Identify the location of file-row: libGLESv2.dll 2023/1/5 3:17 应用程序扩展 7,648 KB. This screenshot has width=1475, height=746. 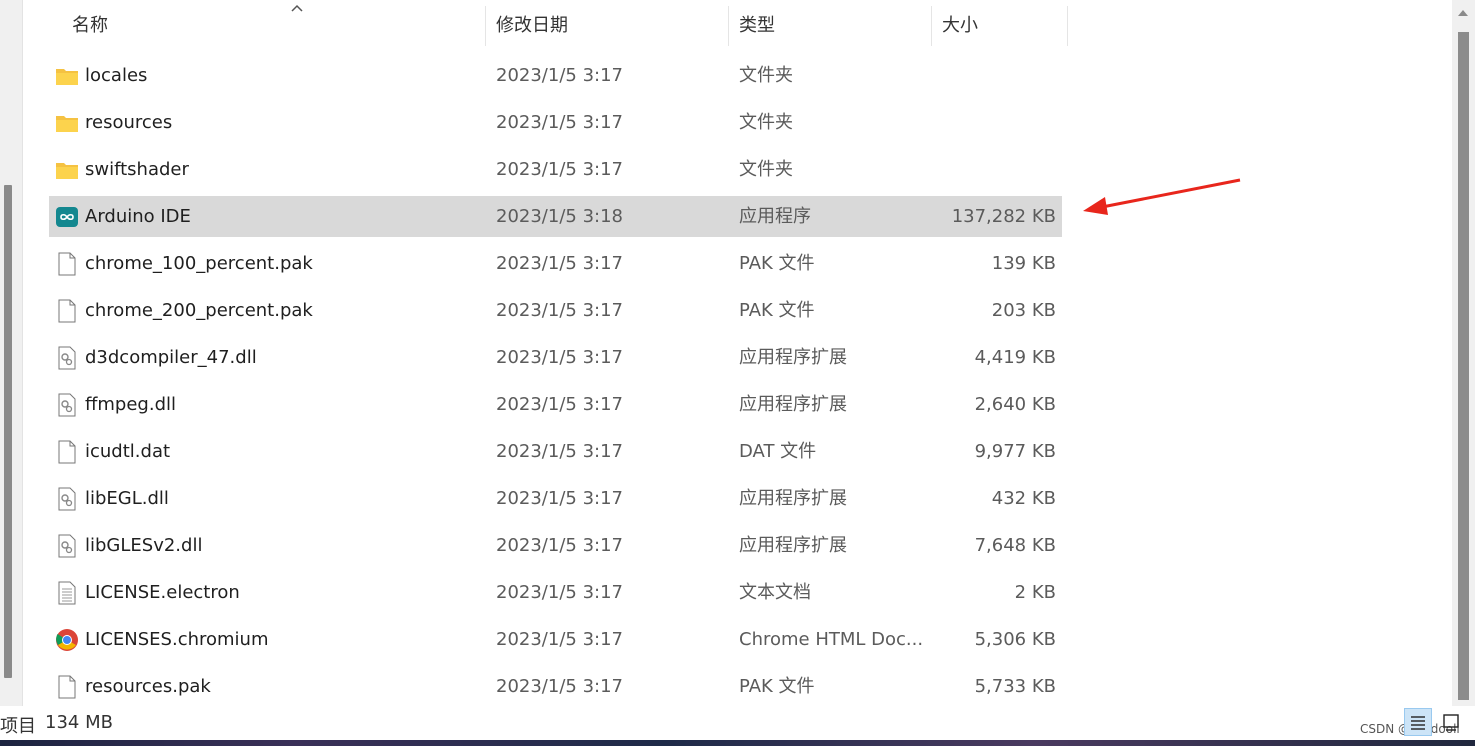
(555, 545).